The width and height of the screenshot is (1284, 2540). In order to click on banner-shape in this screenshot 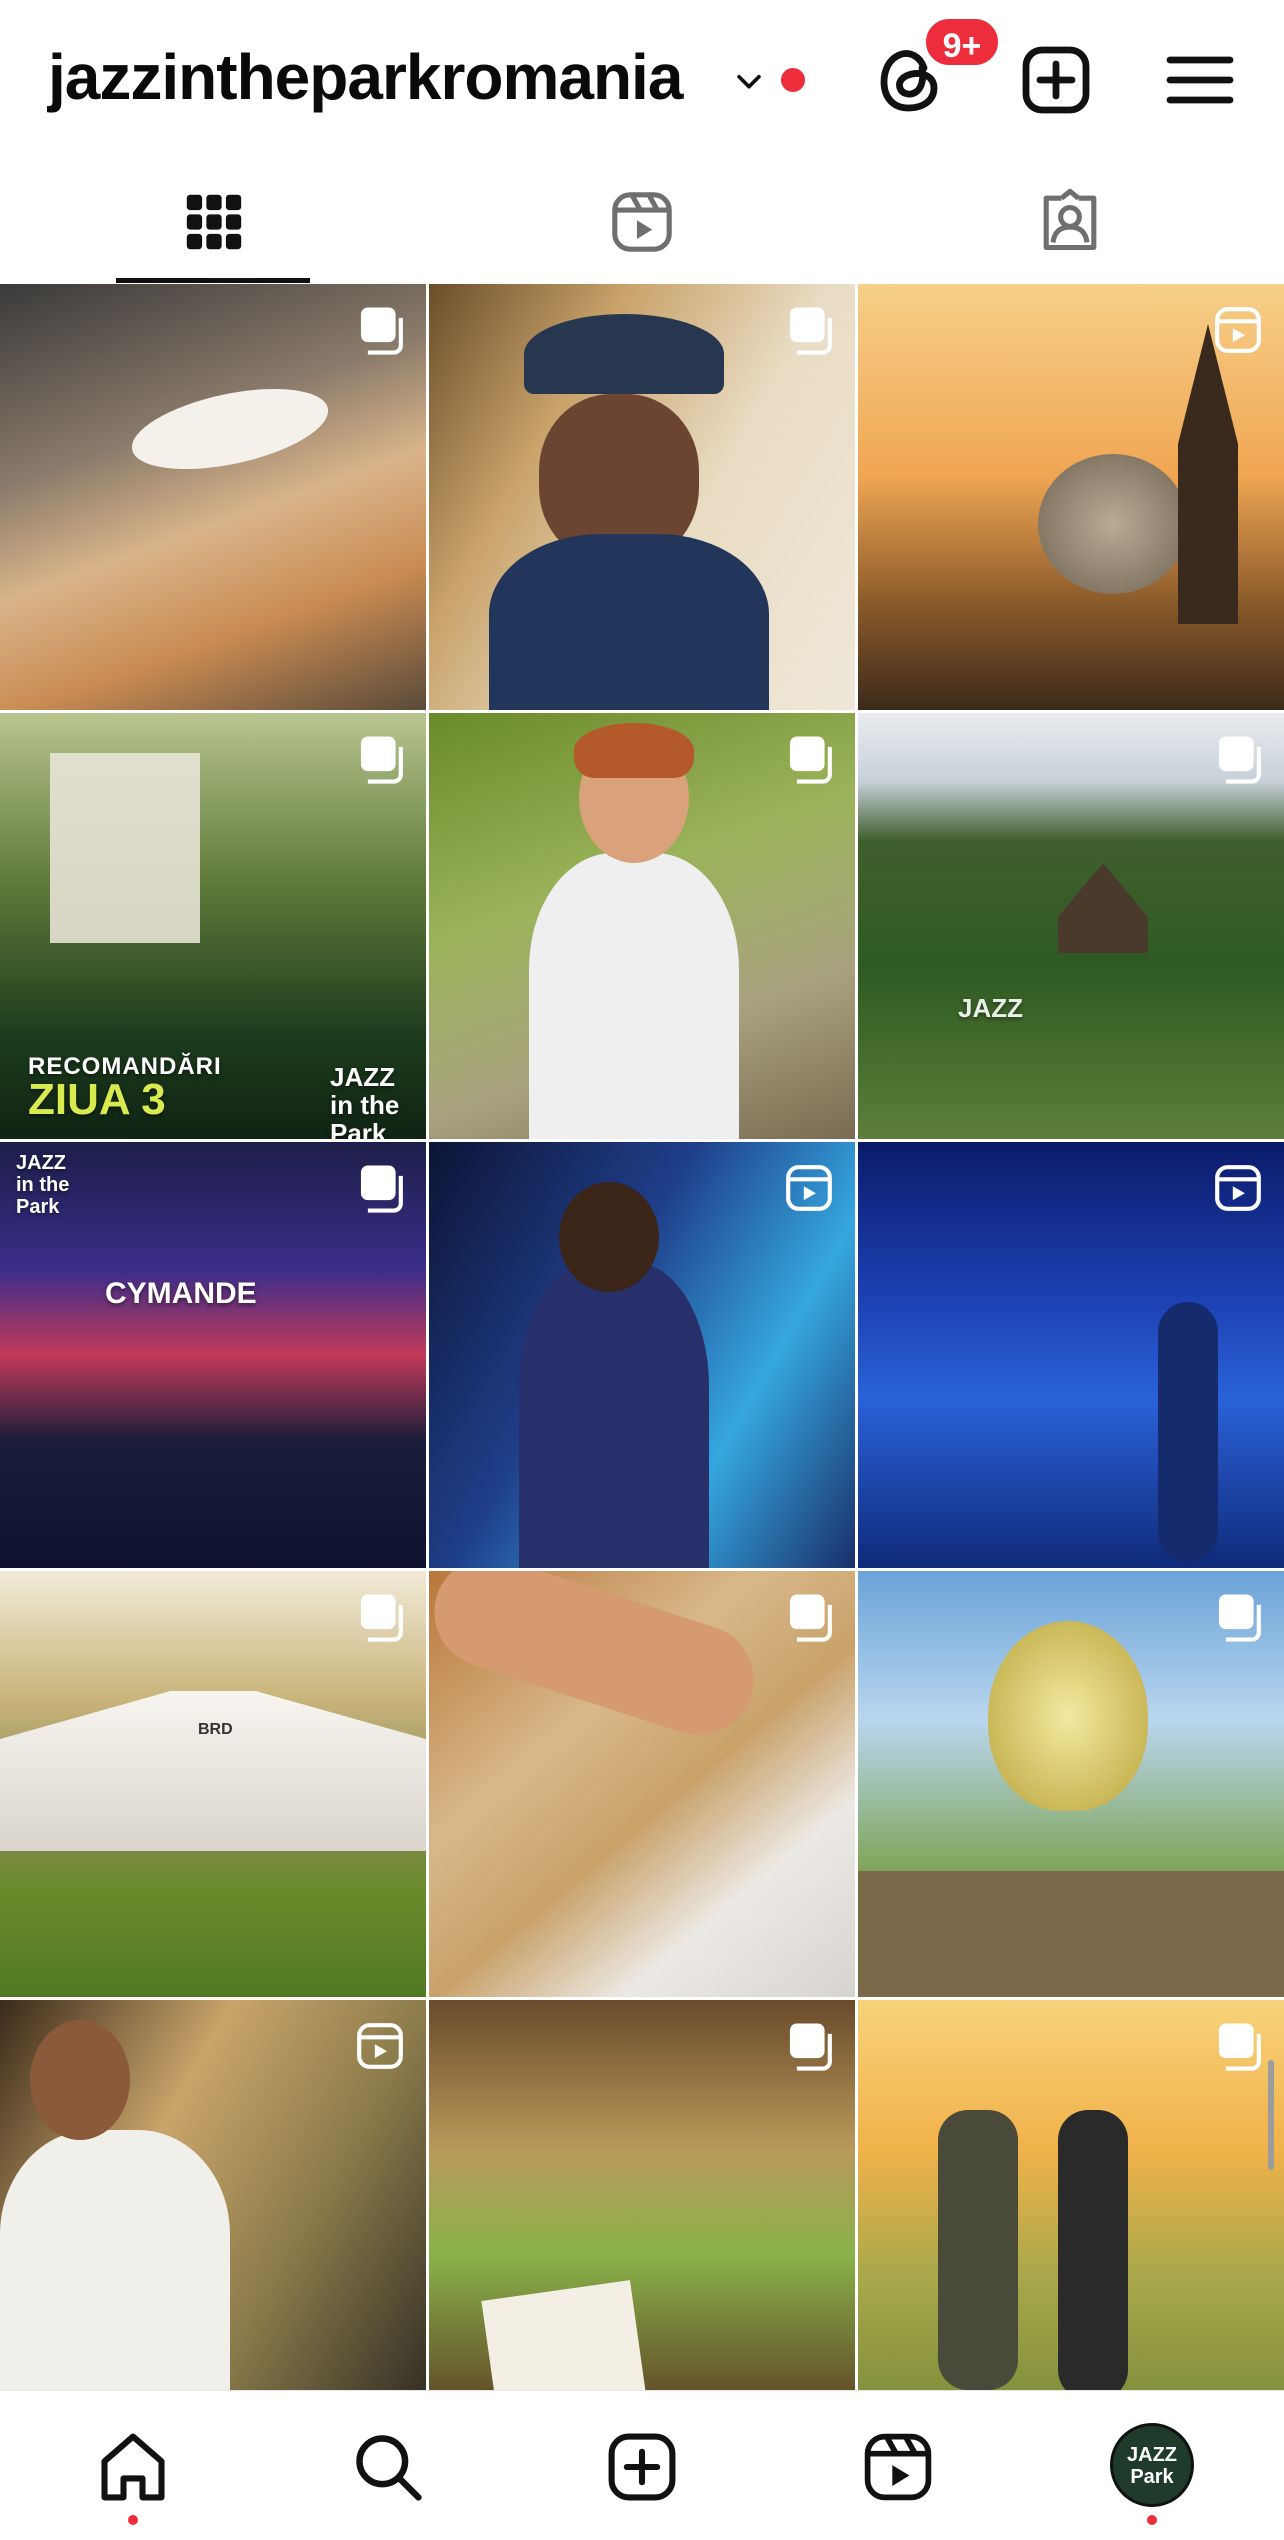, I will do `click(125, 848)`.